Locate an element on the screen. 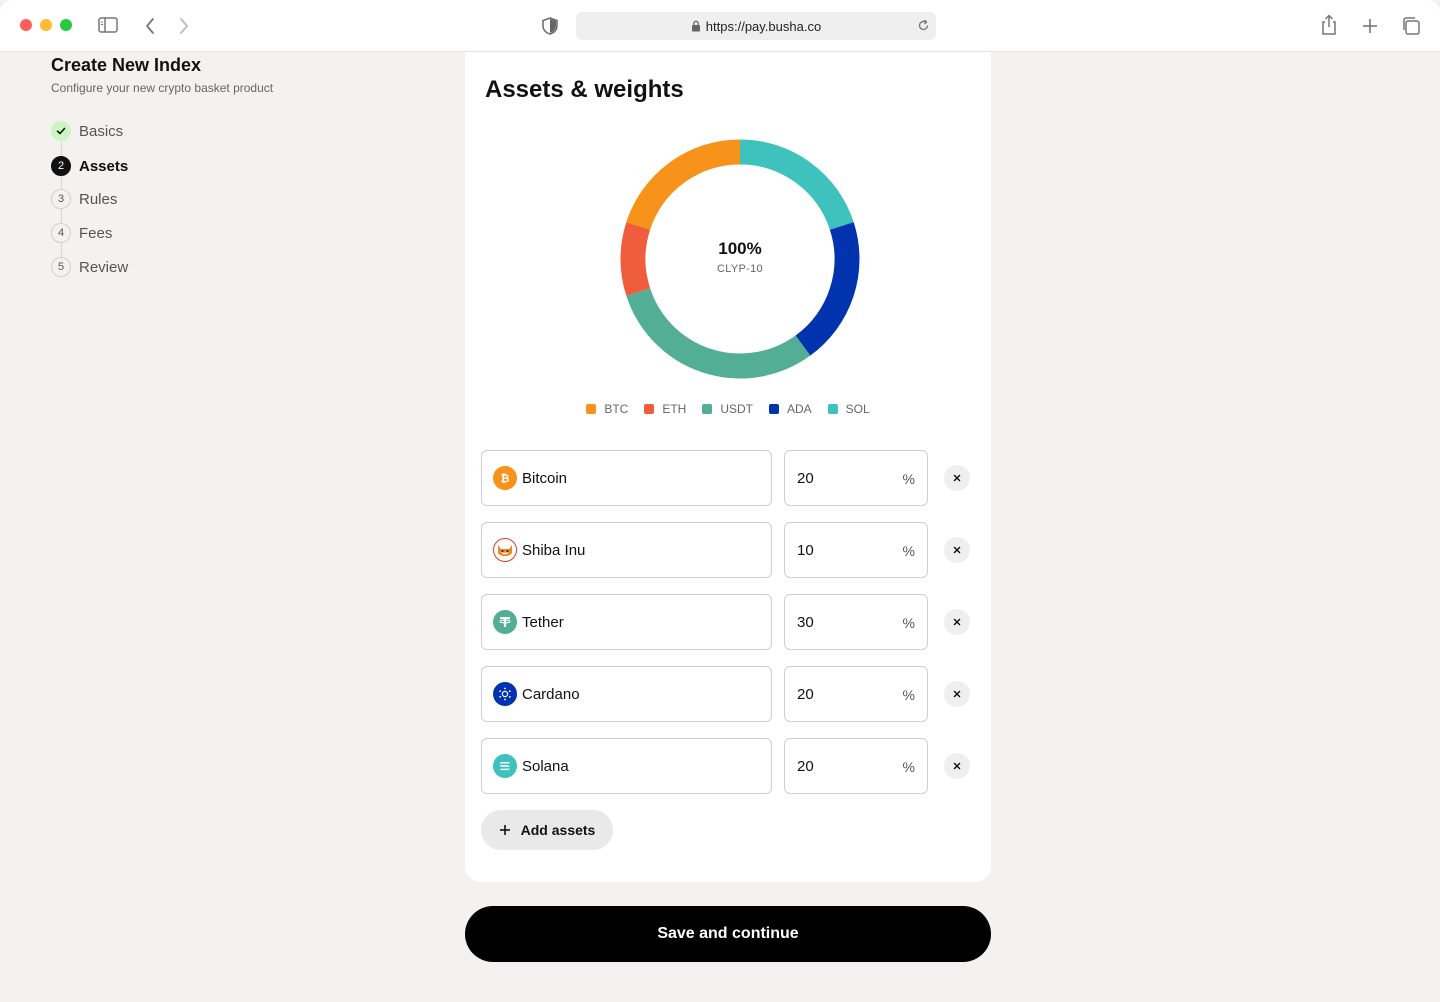  minimize-window-button is located at coordinates (46, 25).